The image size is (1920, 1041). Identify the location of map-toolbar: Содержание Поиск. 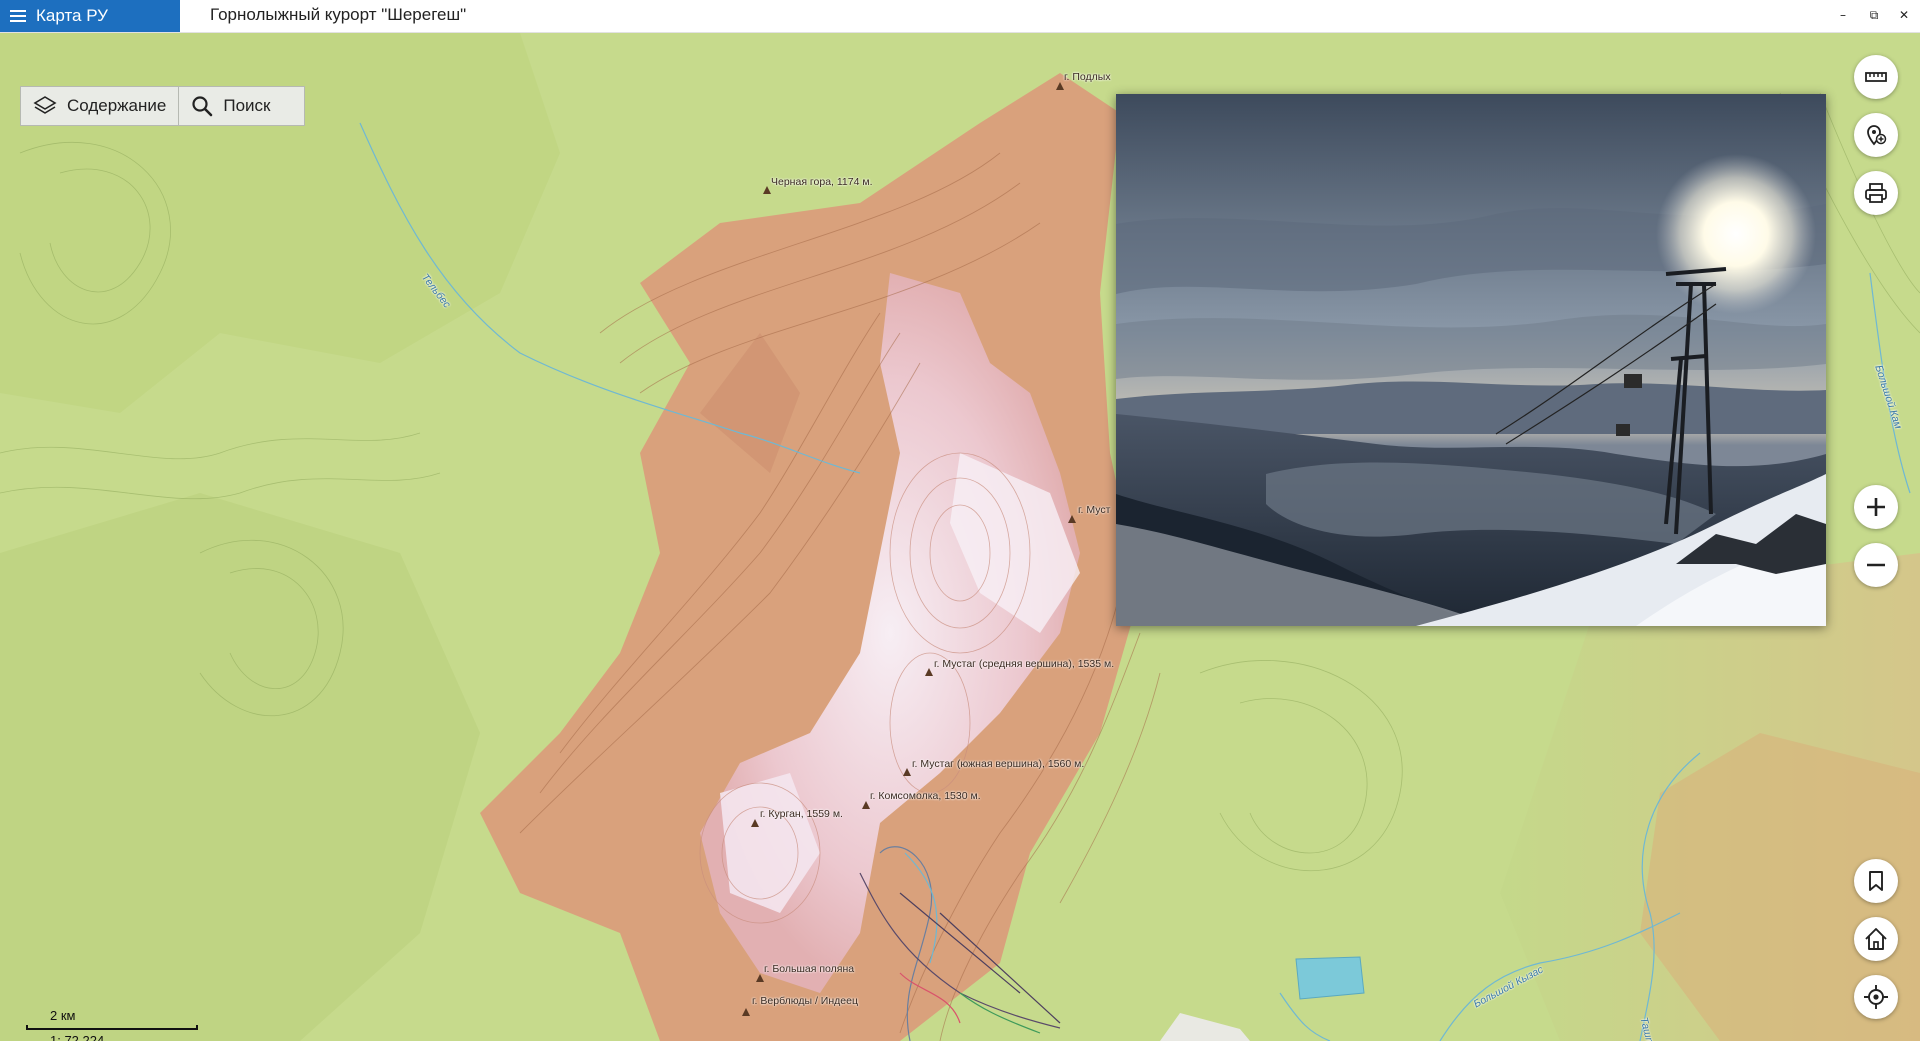
(163, 106).